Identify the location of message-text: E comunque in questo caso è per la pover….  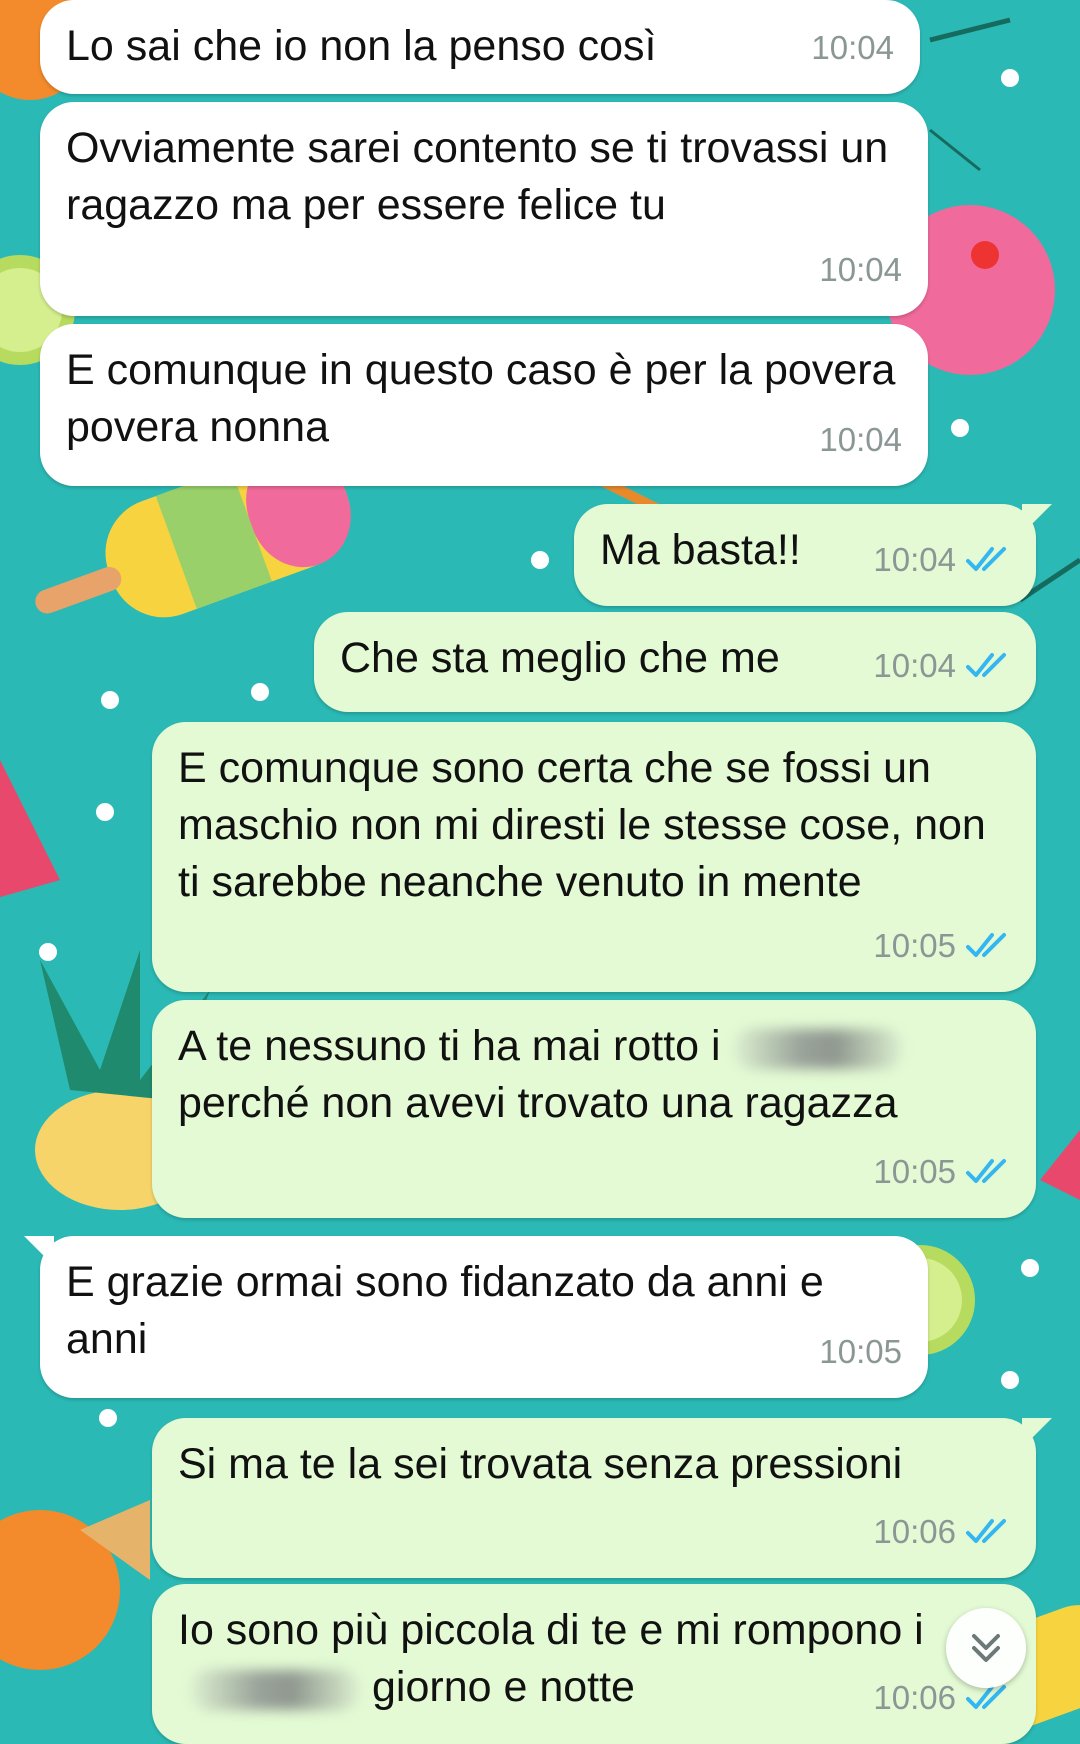
(487, 398).